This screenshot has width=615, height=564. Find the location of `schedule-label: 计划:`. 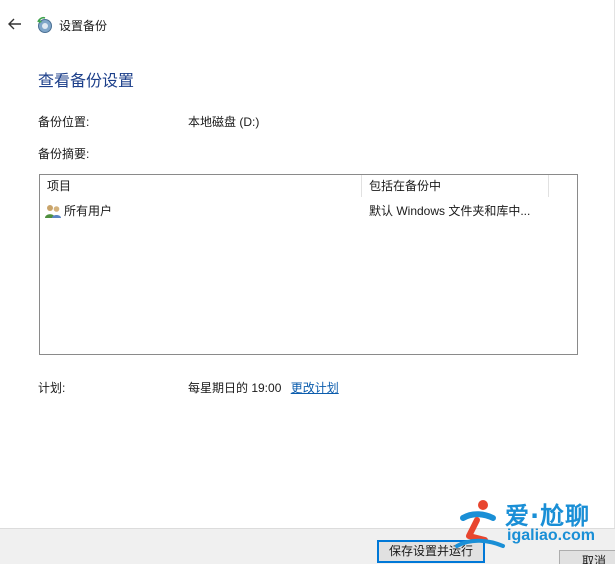

schedule-label: 计划: is located at coordinates (52, 388).